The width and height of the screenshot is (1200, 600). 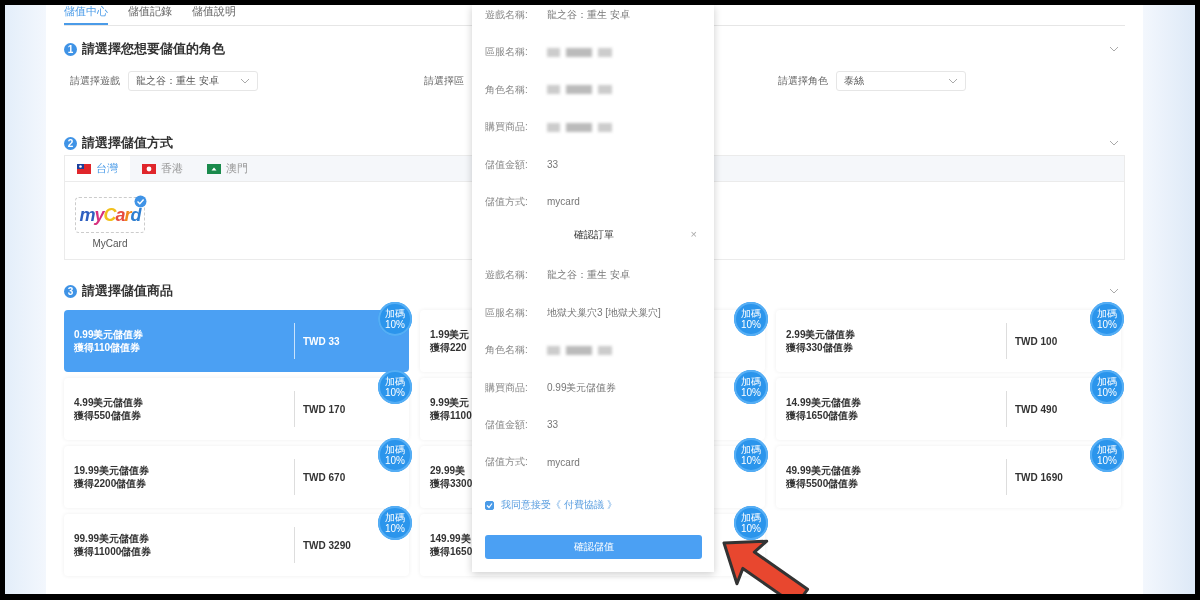 What do you see at coordinates (70, 143) in the screenshot?
I see `step-number: 2` at bounding box center [70, 143].